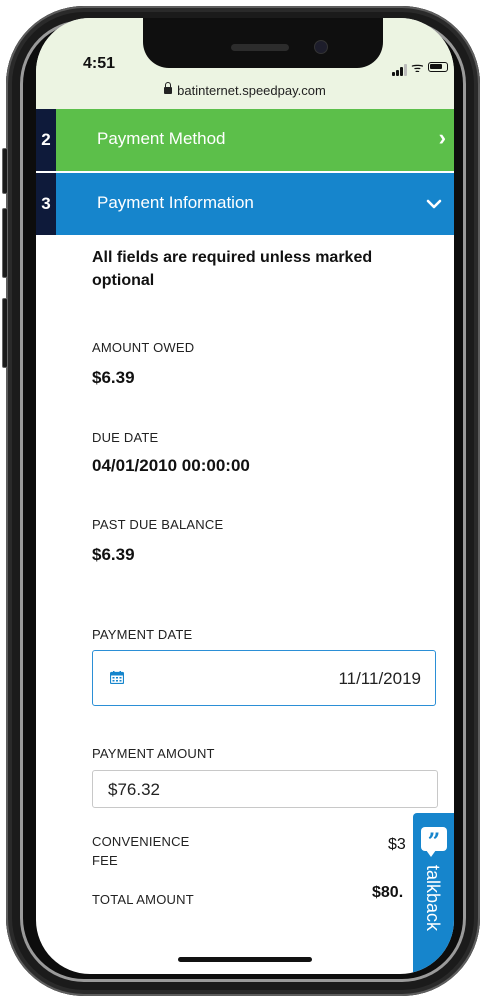 Image resolution: width=491 pixels, height=1002 pixels. What do you see at coordinates (321, 47) in the screenshot?
I see `front-camera` at bounding box center [321, 47].